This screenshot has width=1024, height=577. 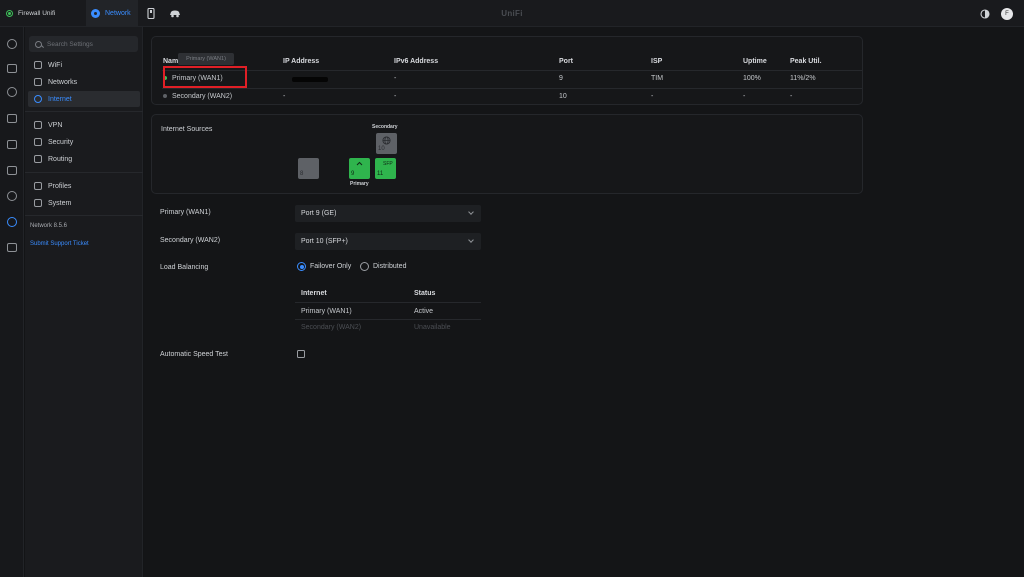 What do you see at coordinates (512, 13) in the screenshot?
I see `top-bar: Firewall Unifi Network UniFi F` at bounding box center [512, 13].